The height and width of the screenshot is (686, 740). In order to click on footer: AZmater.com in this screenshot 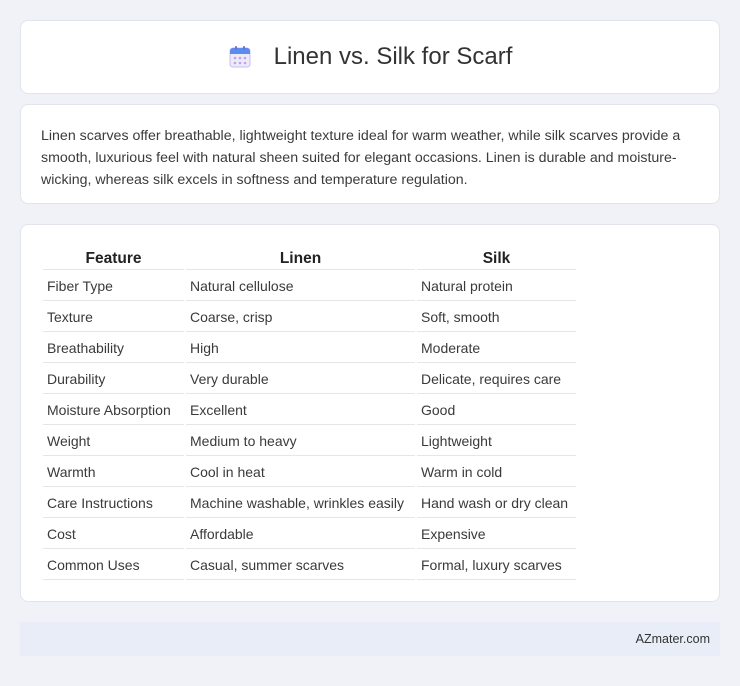, I will do `click(370, 639)`.